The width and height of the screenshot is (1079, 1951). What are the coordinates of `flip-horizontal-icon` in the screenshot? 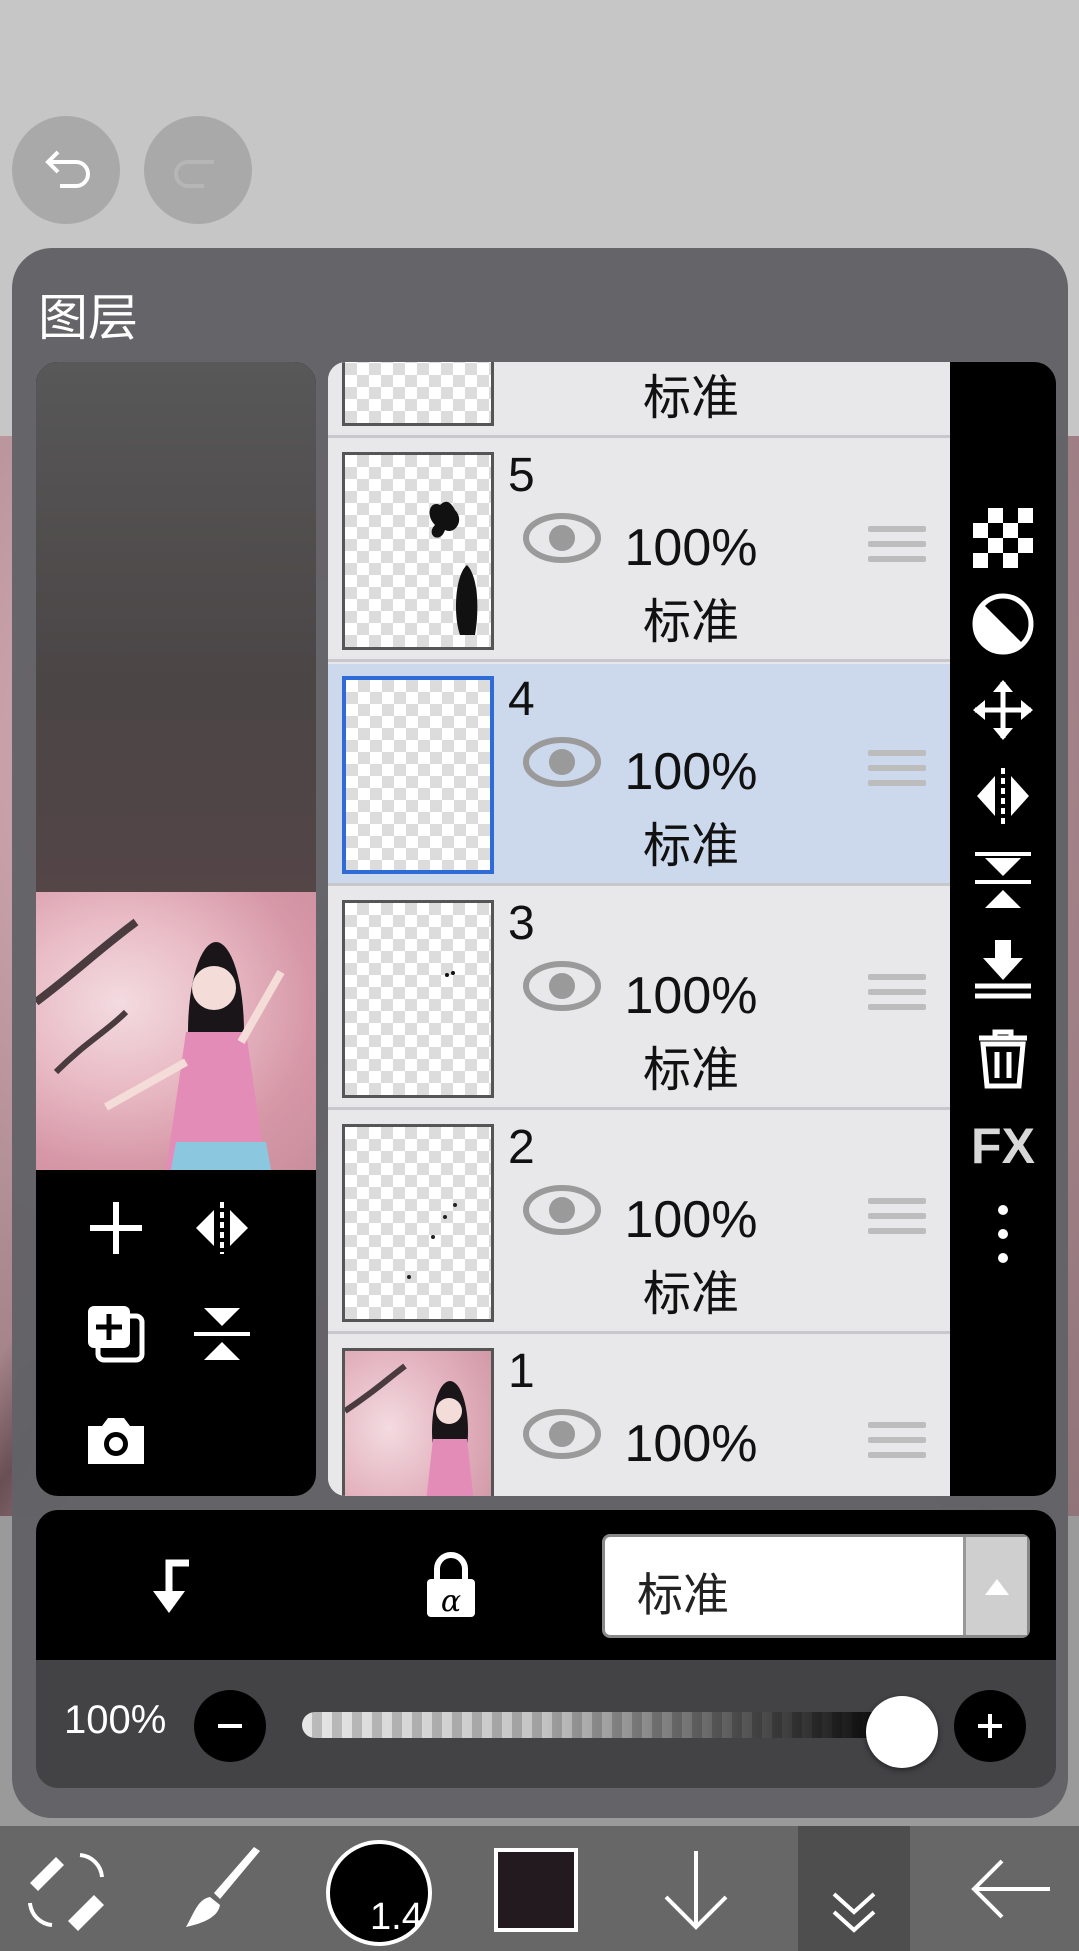 It's located at (1003, 796).